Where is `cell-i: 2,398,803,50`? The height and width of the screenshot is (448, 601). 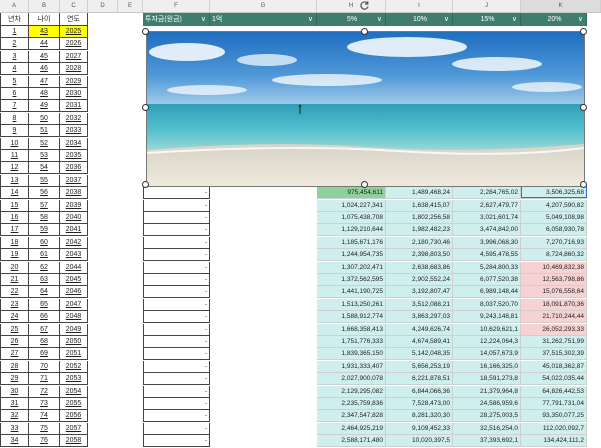 cell-i: 2,398,803,50 is located at coordinates (419, 255).